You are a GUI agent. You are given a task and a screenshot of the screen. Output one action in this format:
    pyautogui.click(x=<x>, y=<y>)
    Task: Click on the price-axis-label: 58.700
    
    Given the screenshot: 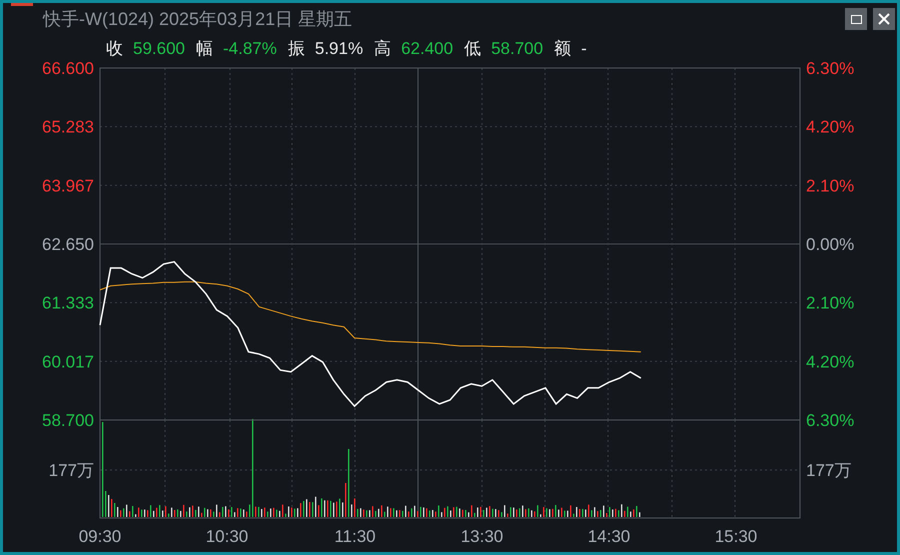 What is the action you would take?
    pyautogui.click(x=68, y=420)
    